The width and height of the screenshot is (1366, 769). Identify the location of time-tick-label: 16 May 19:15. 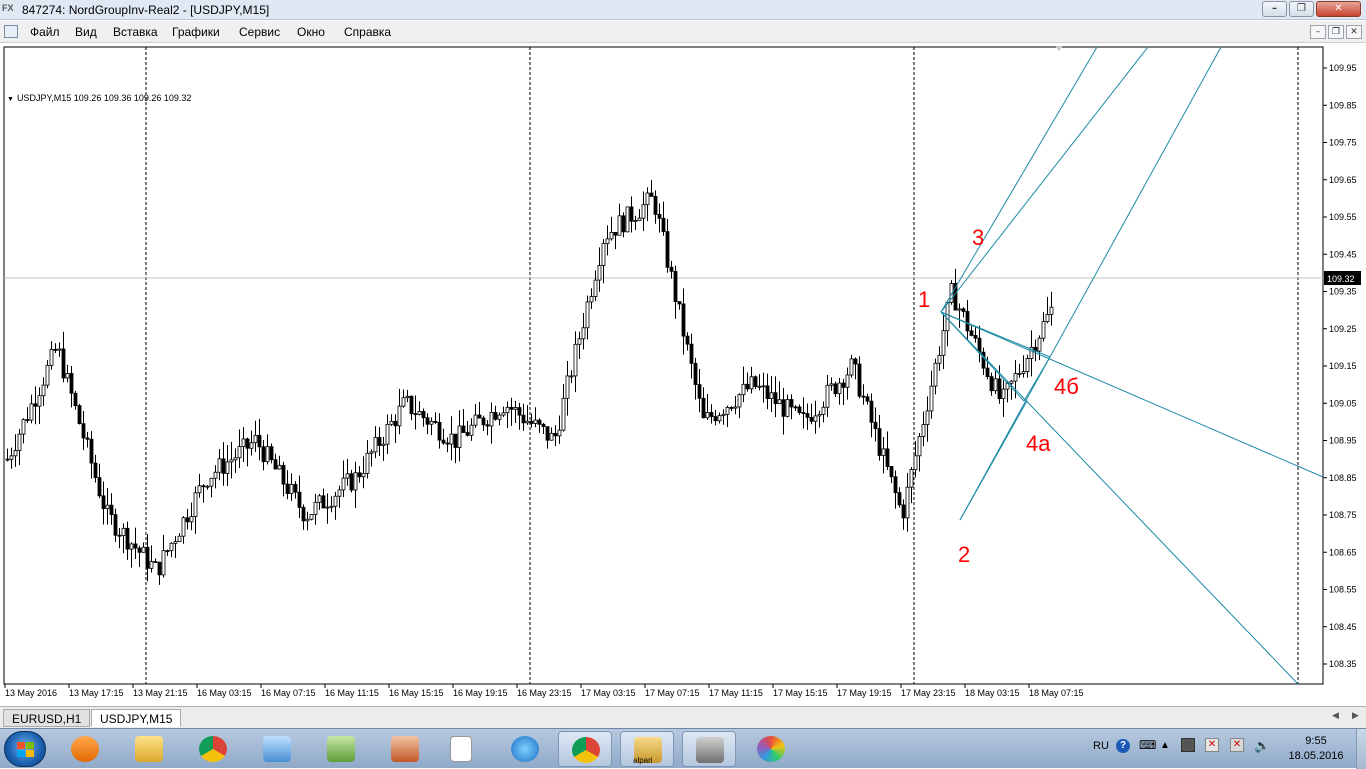
(480, 693).